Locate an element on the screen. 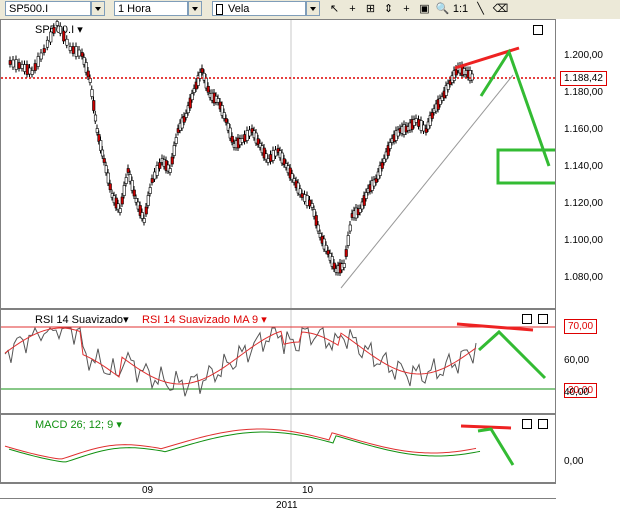 The height and width of the screenshot is (514, 620). one-to-one-button: 1:1 is located at coordinates (460, 9).